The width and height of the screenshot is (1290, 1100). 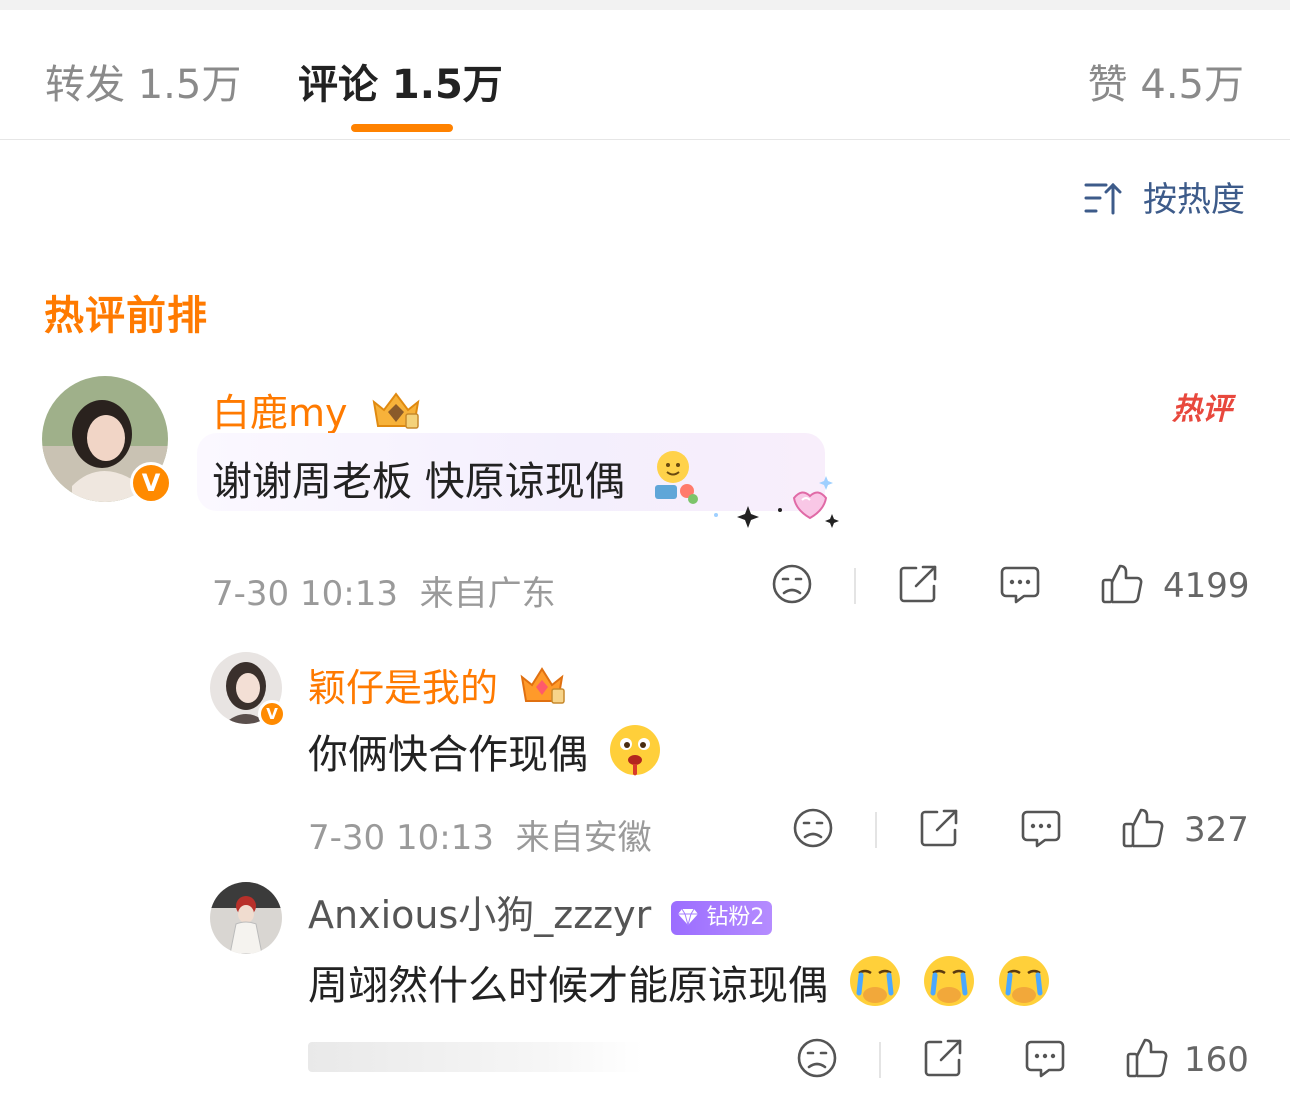 I want to click on comment-meta: 7-30 10:13 来自广东, so click(x=384, y=590).